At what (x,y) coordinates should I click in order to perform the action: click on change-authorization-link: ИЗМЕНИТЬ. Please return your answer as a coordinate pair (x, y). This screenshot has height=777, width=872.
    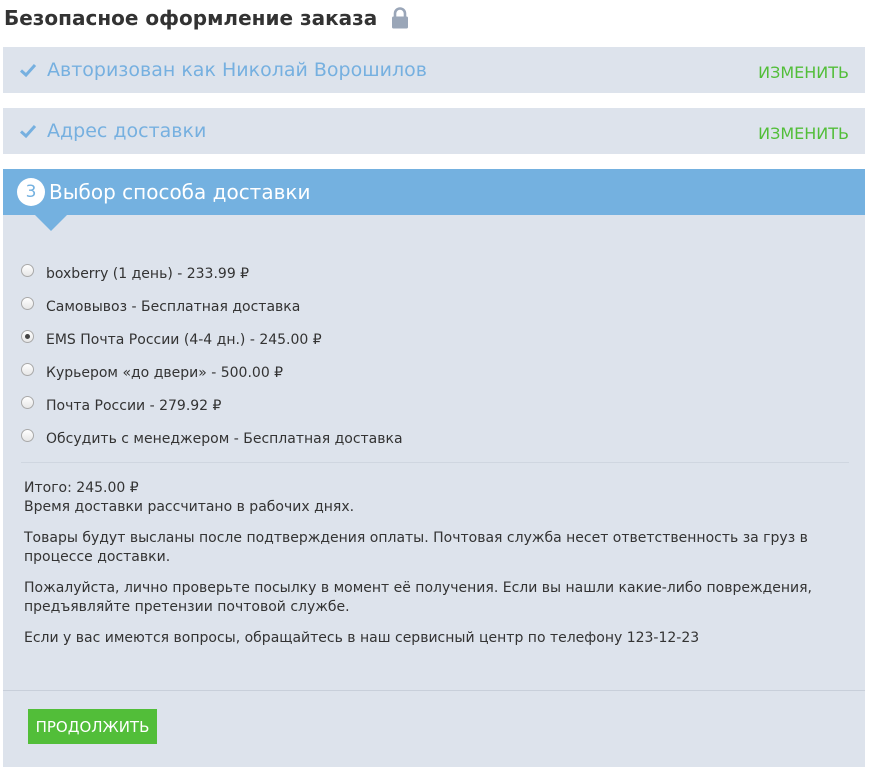
    Looking at the image, I should click on (803, 70).